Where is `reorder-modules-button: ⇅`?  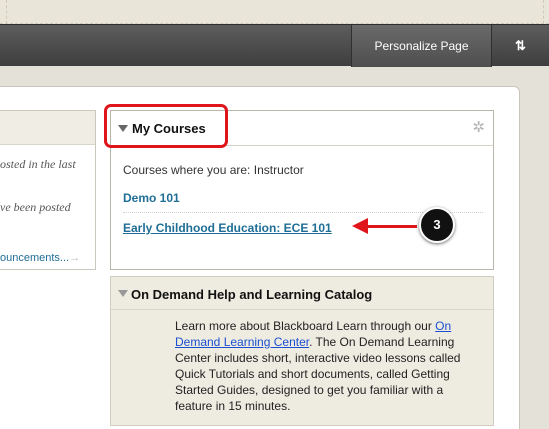
reorder-modules-button: ⇅ is located at coordinates (520, 46).